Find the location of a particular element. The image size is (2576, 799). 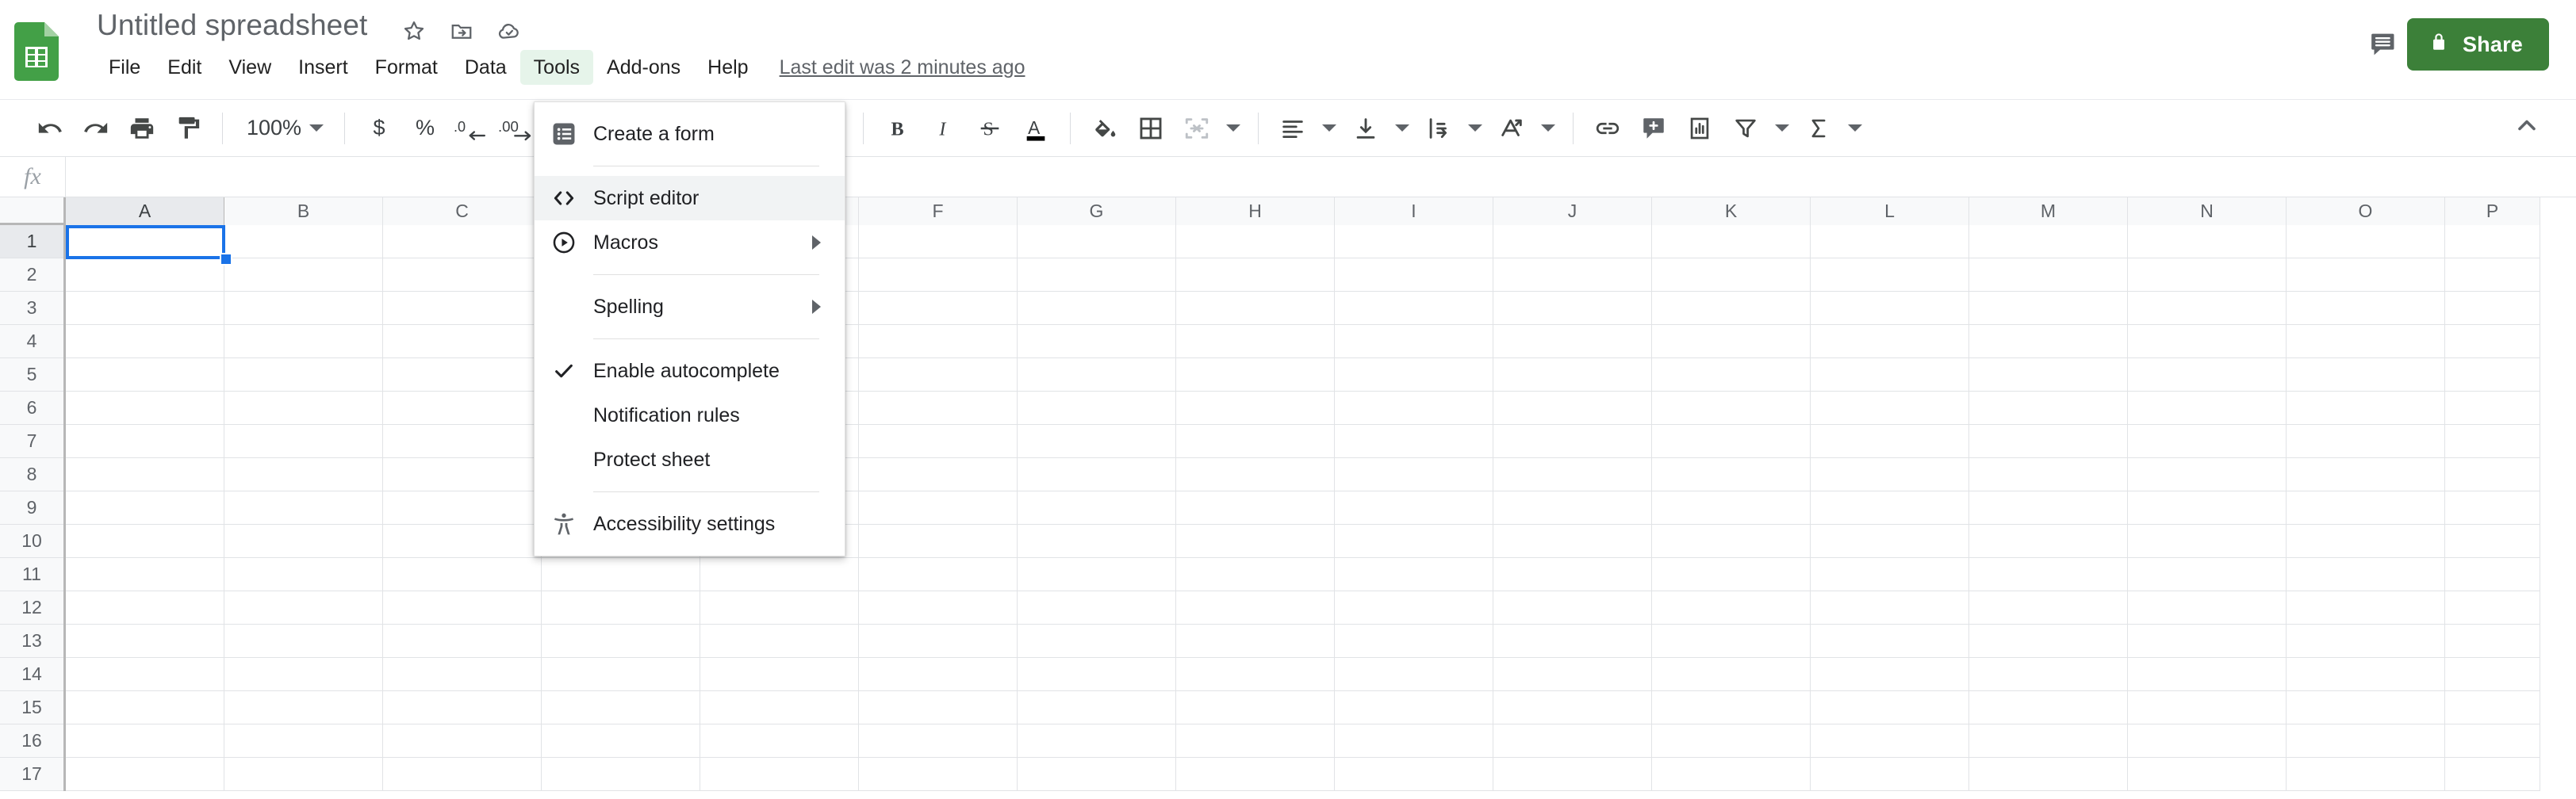

filter-dropdown is located at coordinates (1782, 128).